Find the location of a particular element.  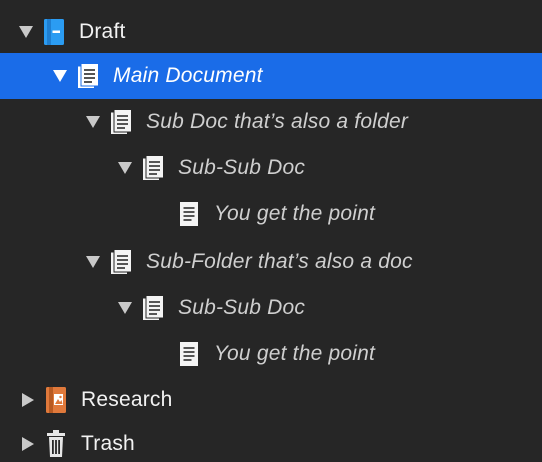

binder-item-main-document: Main Document is located at coordinates (271, 76).